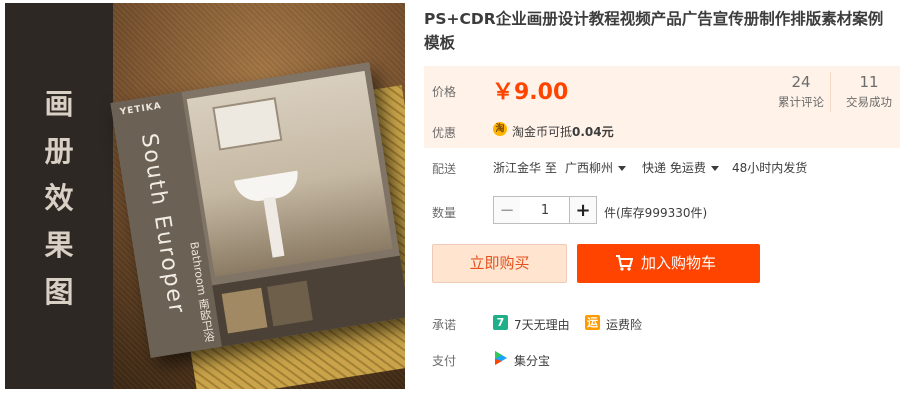 The image size is (901, 414). What do you see at coordinates (542, 324) in the screenshot?
I see `service-seven-day-return: 7天无理由` at bounding box center [542, 324].